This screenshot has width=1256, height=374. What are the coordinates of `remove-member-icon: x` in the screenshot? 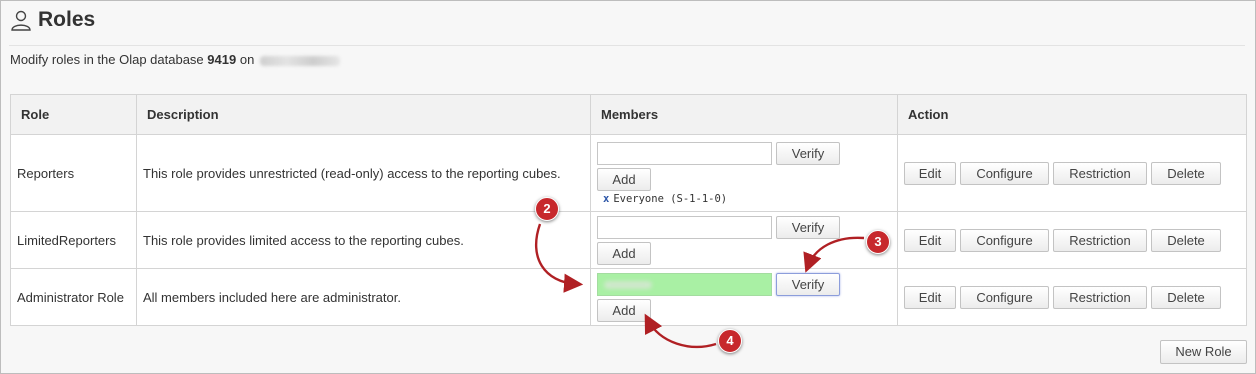 It's located at (606, 199).